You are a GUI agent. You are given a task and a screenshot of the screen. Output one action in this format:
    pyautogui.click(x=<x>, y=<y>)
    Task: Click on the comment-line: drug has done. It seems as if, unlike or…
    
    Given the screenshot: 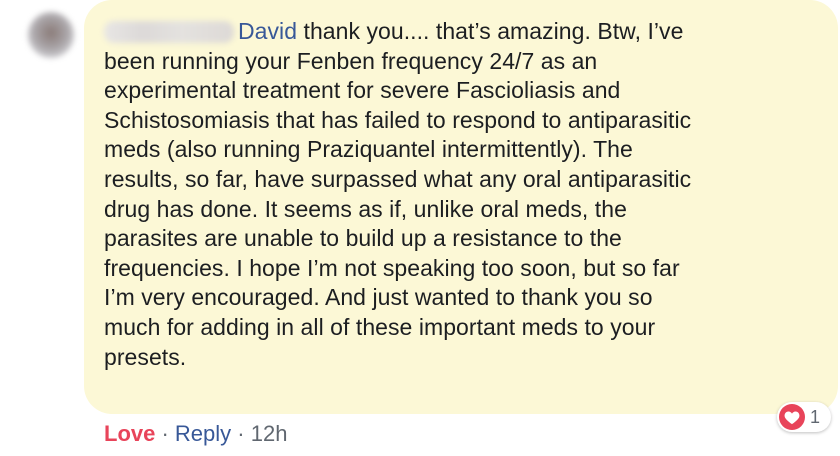 What is the action you would take?
    pyautogui.click(x=365, y=208)
    